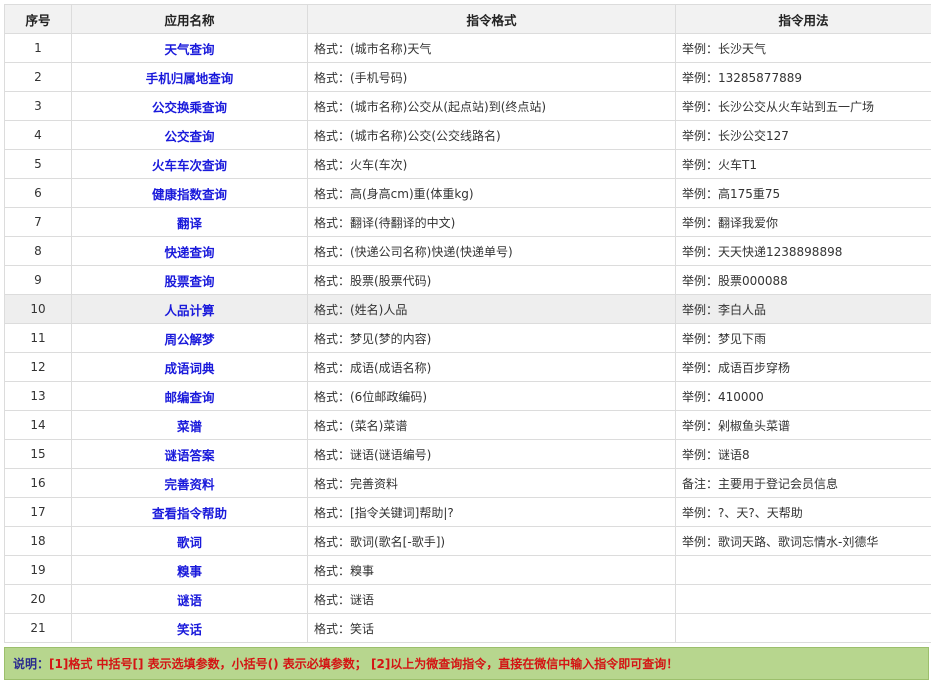 The width and height of the screenshot is (931, 681). What do you see at coordinates (803, 425) in the screenshot?
I see `command-usage: 举例：剁椒鱼头菜谱` at bounding box center [803, 425].